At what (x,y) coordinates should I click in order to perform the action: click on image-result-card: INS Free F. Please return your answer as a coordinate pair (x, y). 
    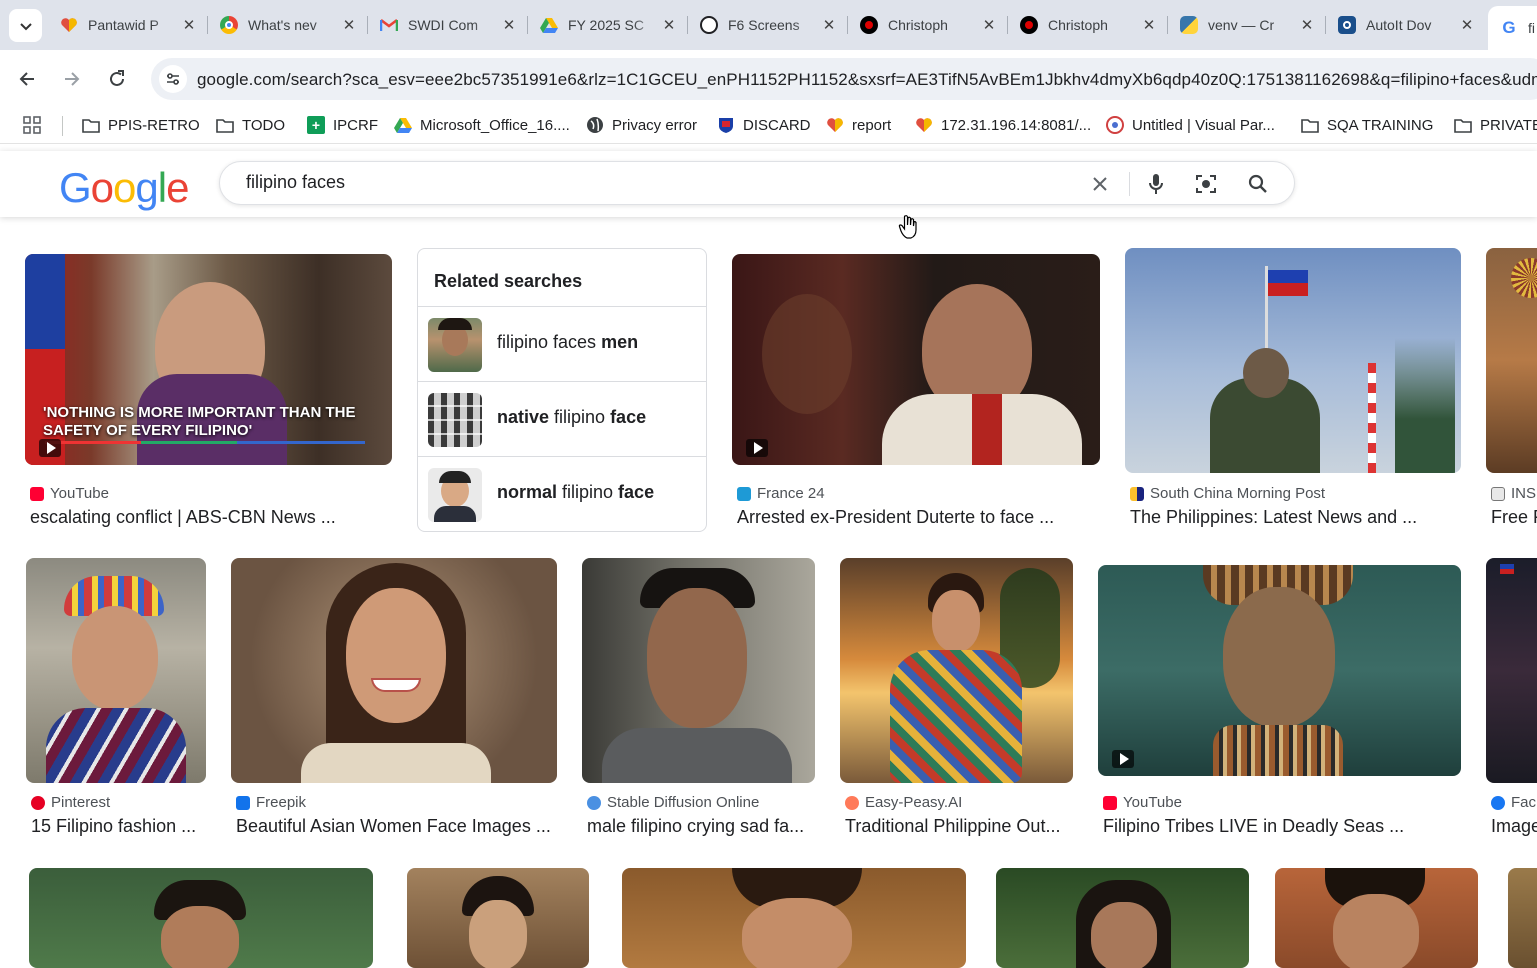
    Looking at the image, I should click on (1511, 391).